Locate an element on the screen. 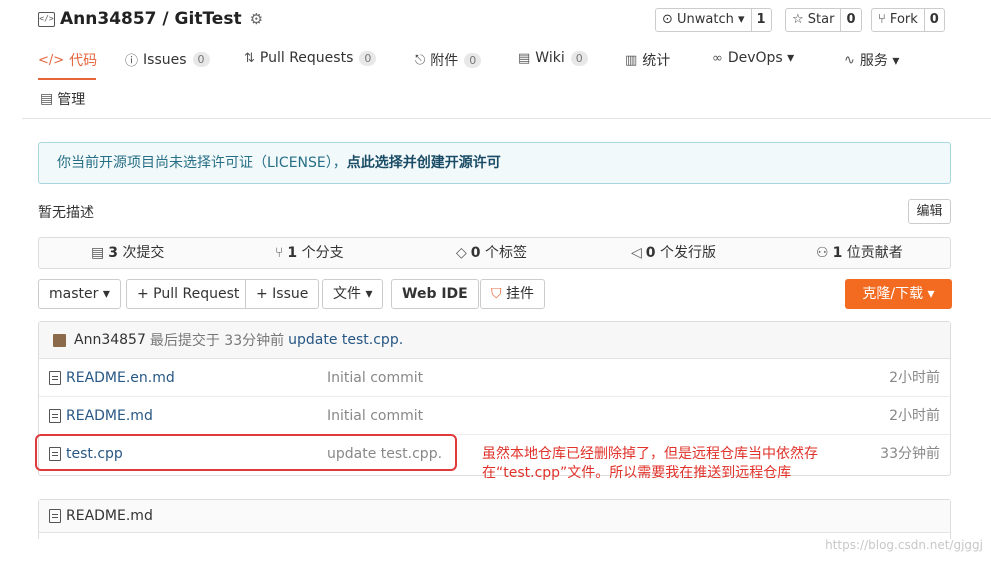 Image resolution: width=991 pixels, height=564 pixels. tab-label: Wiki is located at coordinates (550, 58).